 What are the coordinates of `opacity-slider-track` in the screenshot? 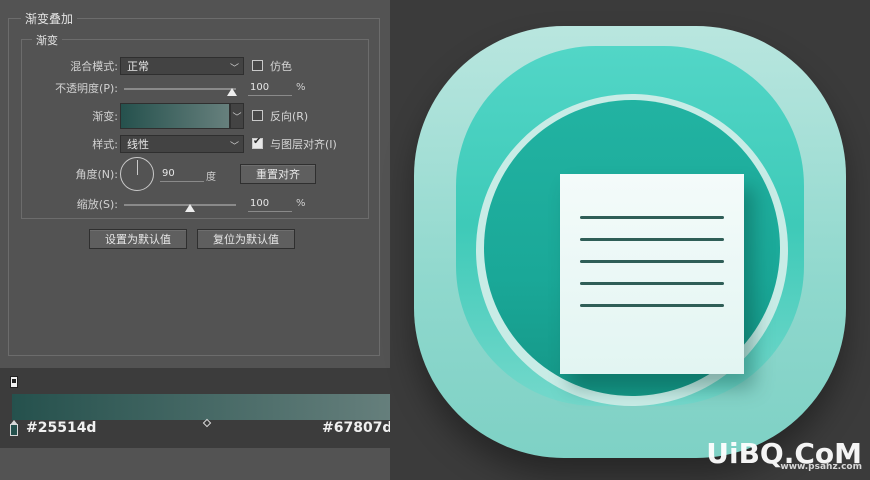 It's located at (180, 89).